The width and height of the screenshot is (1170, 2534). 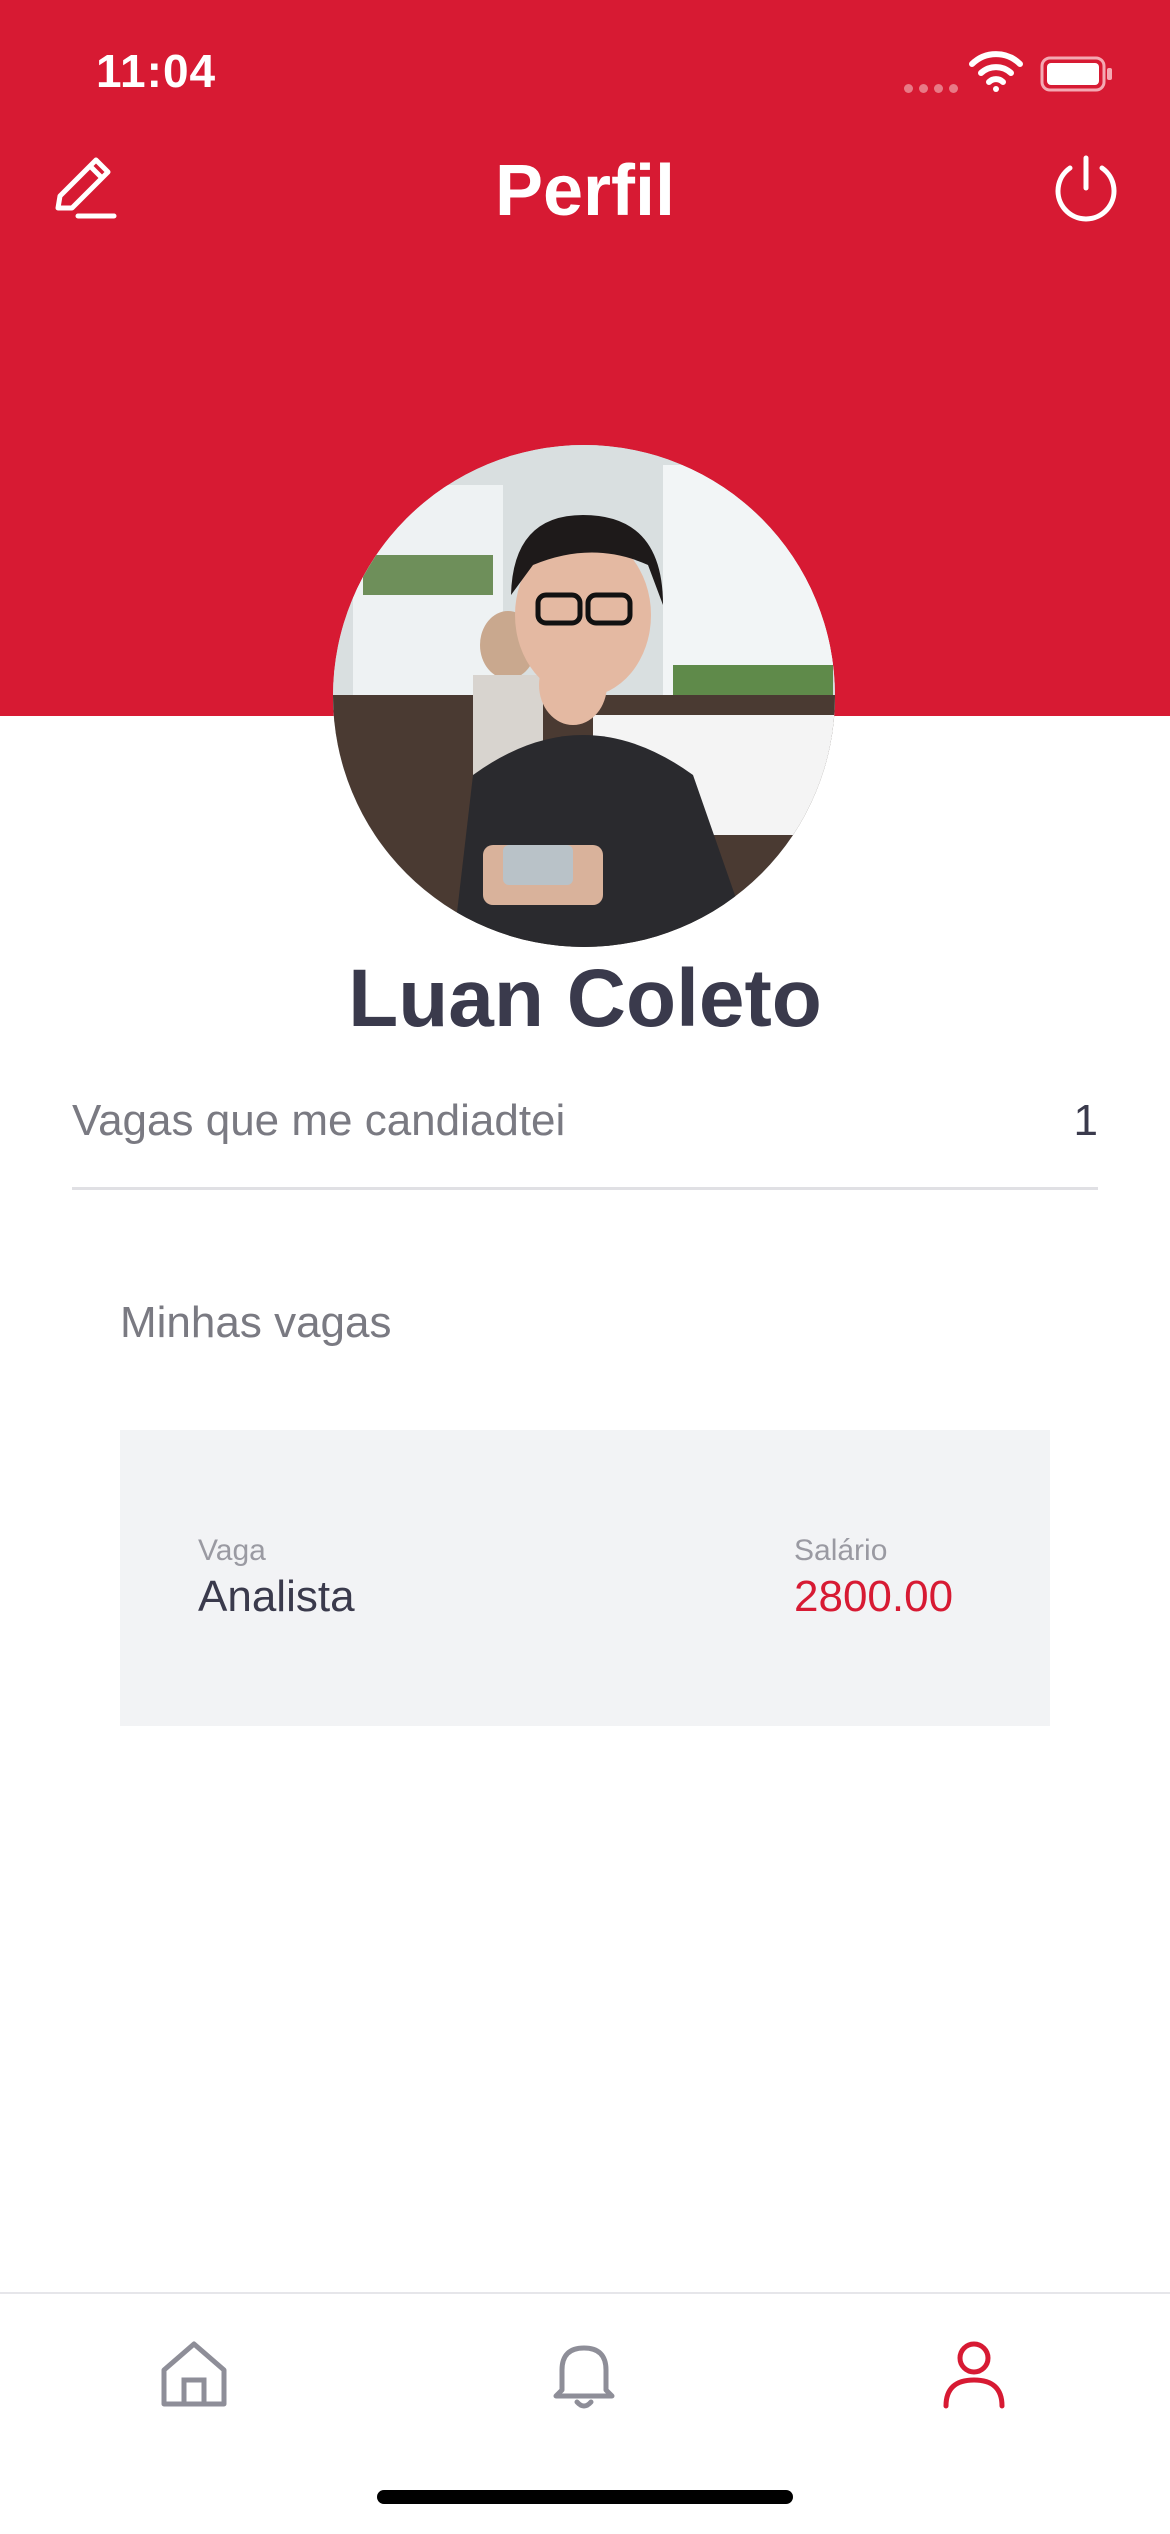 I want to click on status-time: 11:04, so click(x=156, y=71).